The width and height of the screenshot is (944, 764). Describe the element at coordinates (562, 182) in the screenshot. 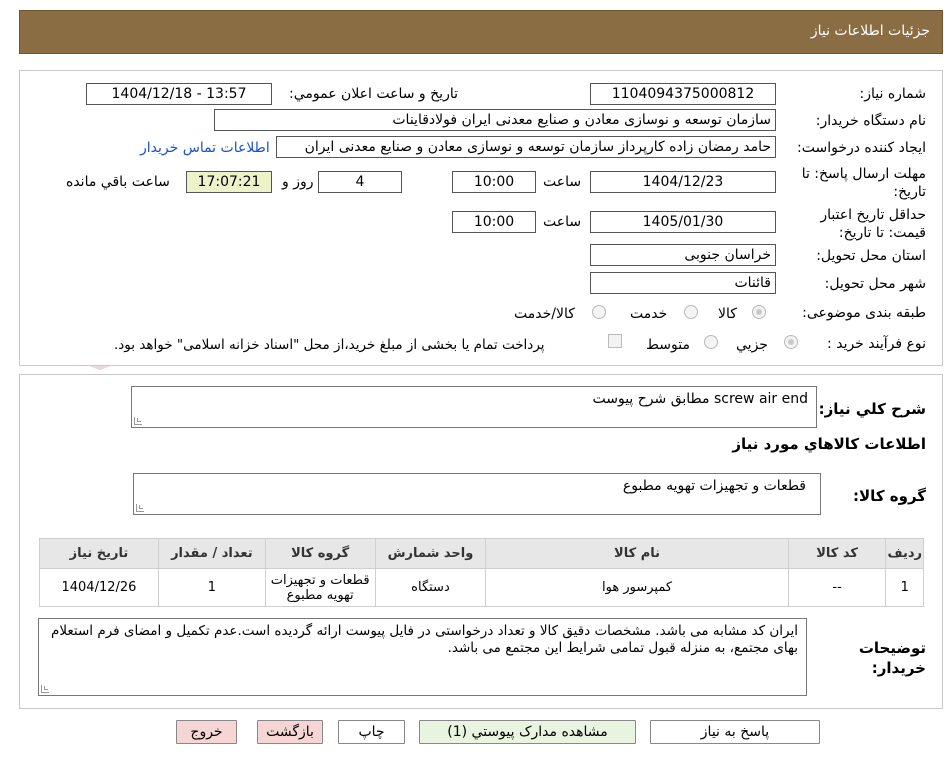

I see `reply-time-label: ساعت` at that location.